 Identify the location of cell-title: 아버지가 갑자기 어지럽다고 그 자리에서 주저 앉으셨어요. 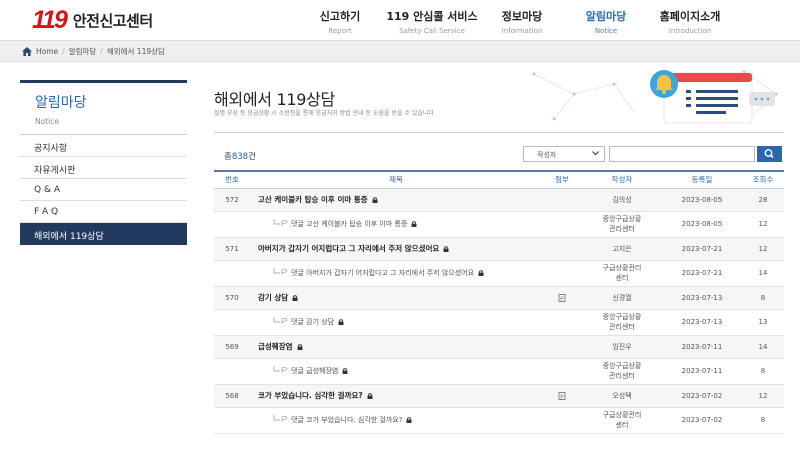
(396, 249).